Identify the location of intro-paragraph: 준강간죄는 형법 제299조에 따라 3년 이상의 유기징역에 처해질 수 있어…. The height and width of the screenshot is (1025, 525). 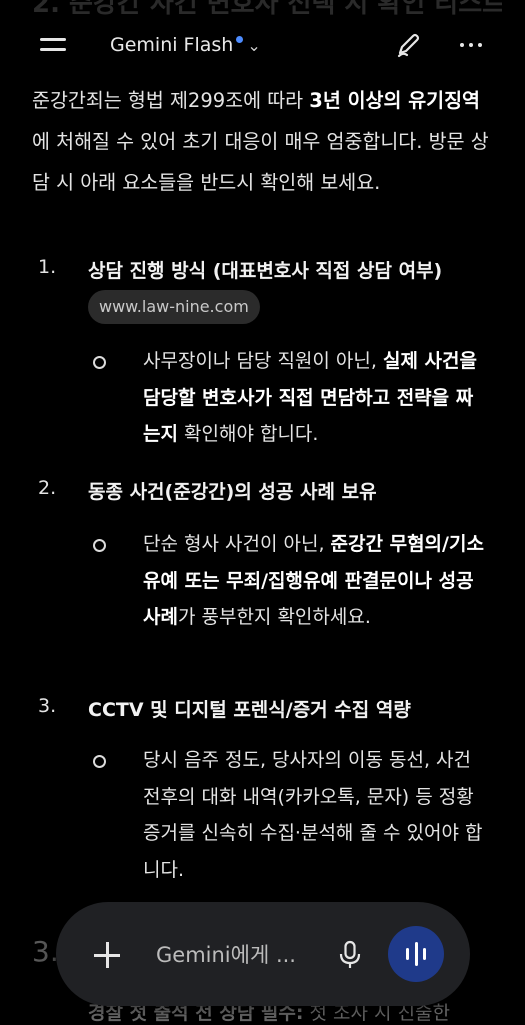
(260, 141).